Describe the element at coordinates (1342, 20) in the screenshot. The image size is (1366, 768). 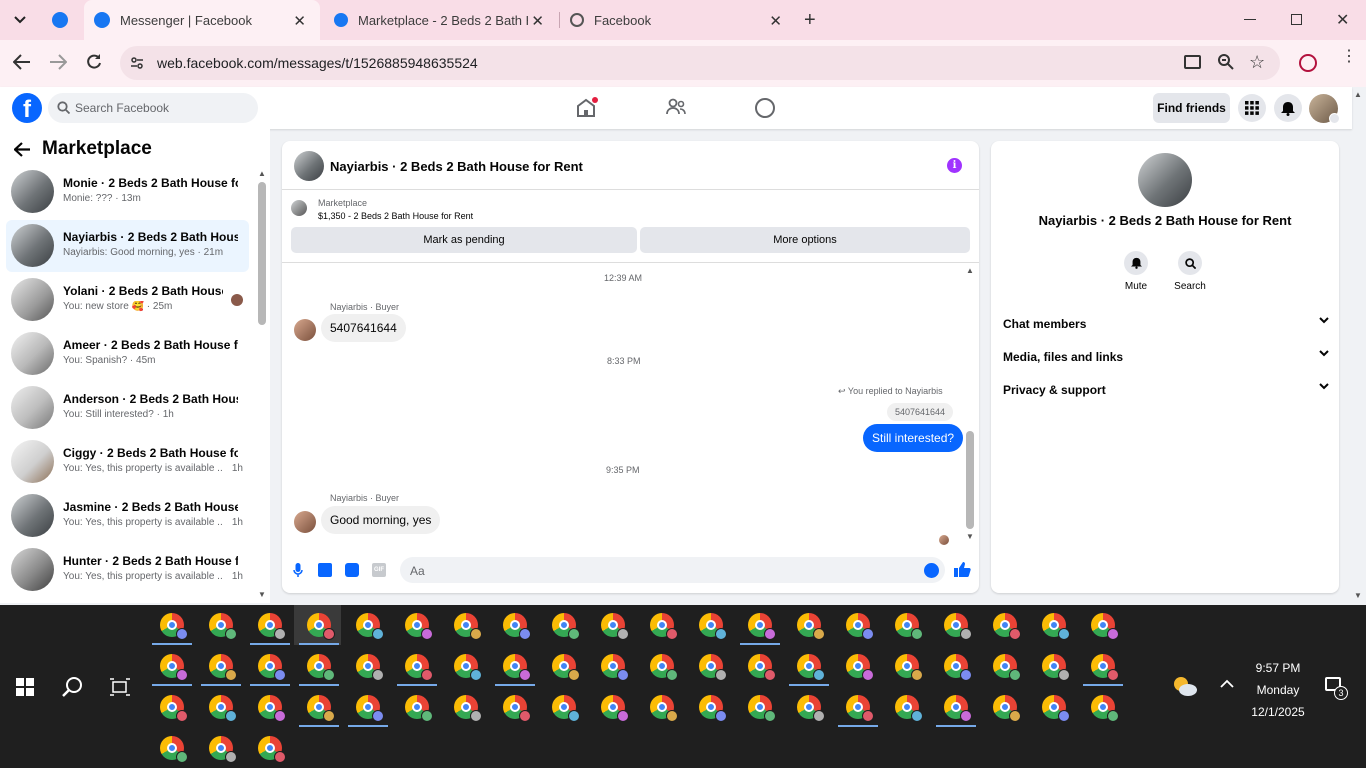
I see `close-window-icon: ✕` at that location.